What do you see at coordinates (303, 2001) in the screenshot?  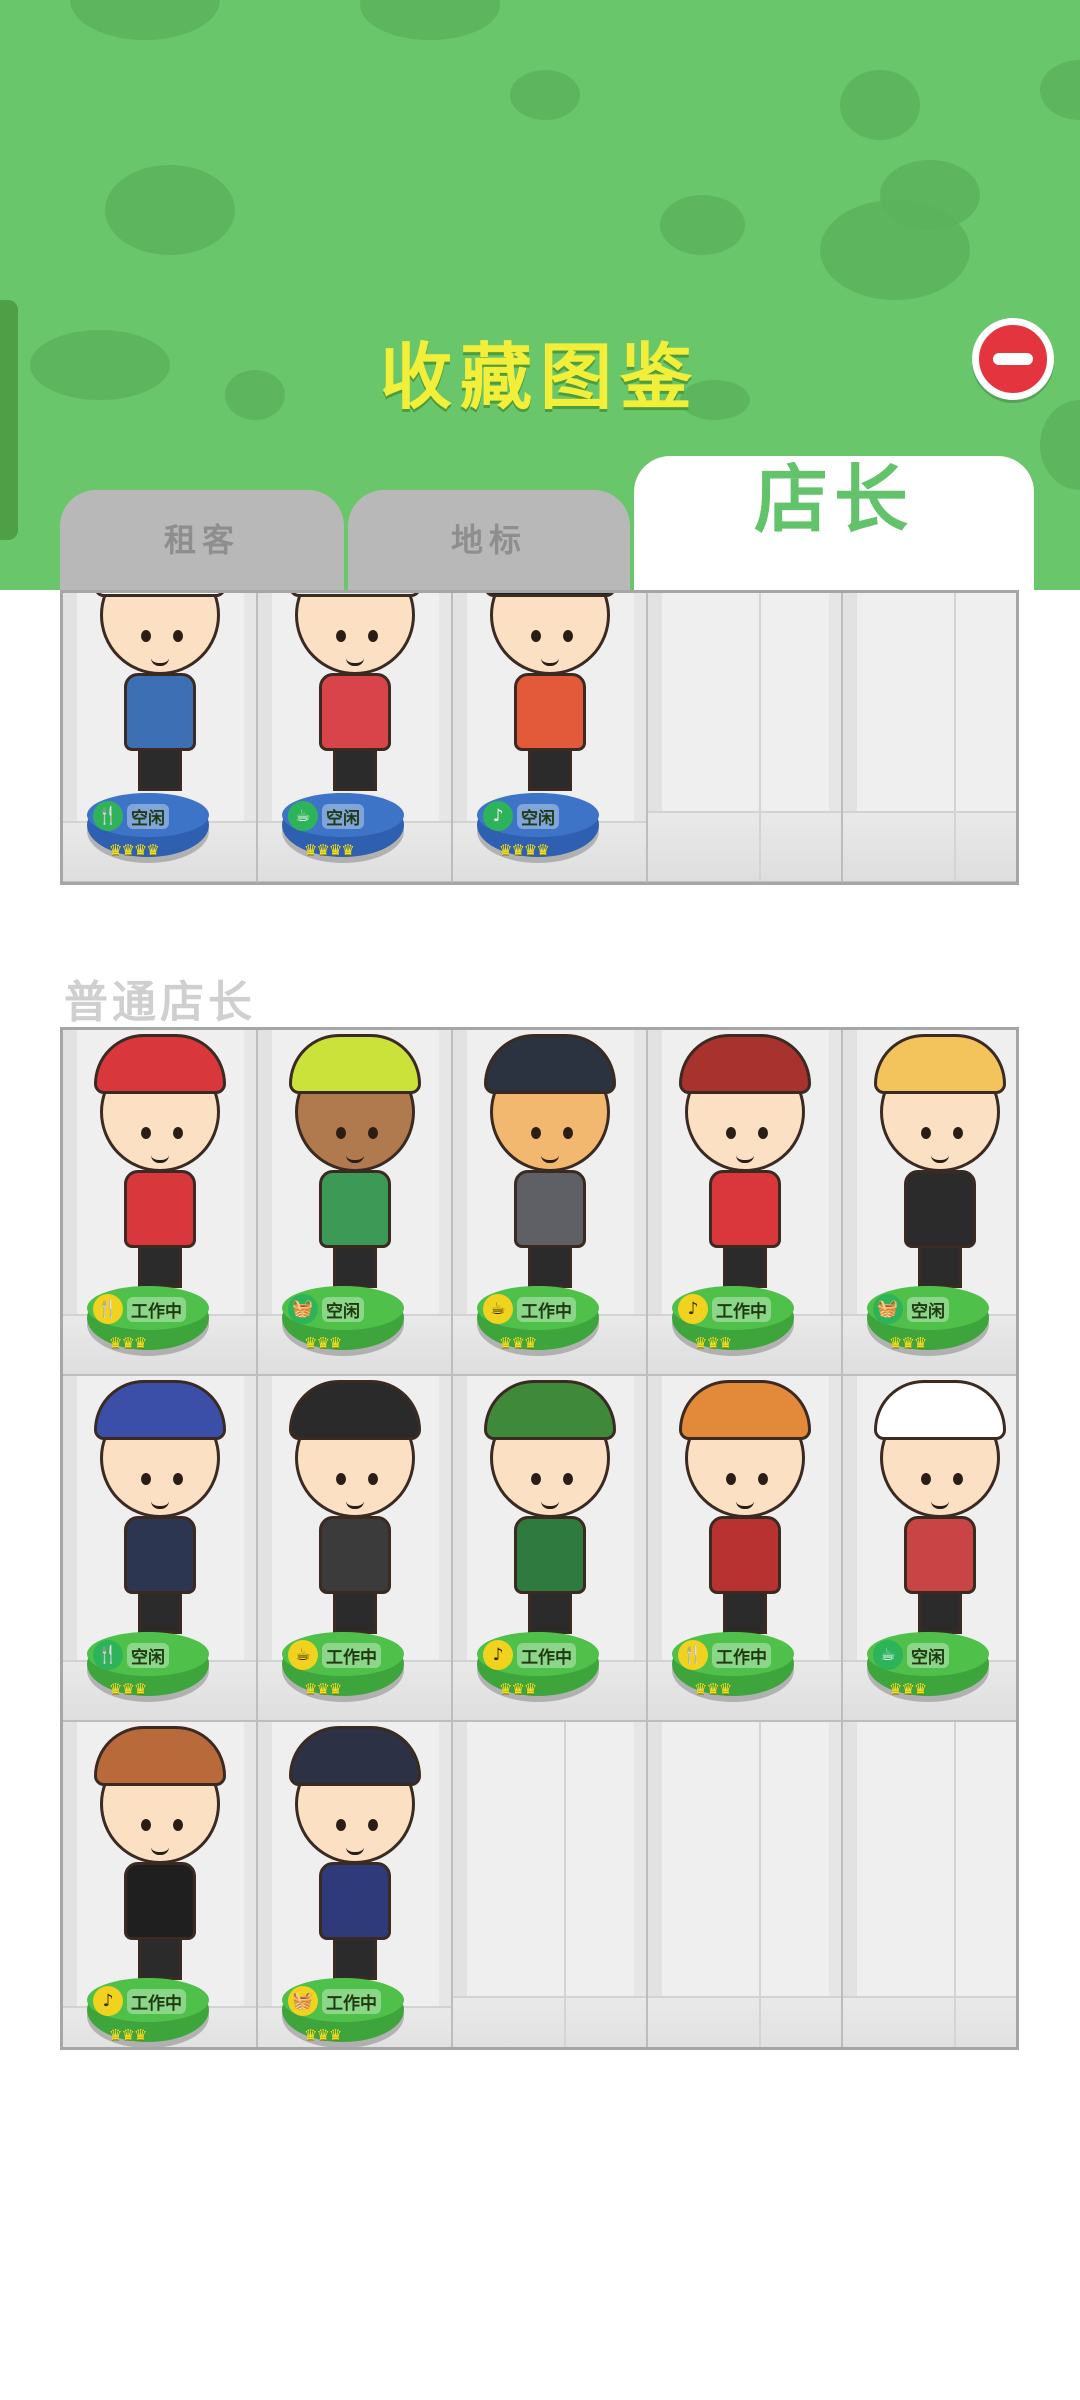 I see `basket-icon: 🧺` at bounding box center [303, 2001].